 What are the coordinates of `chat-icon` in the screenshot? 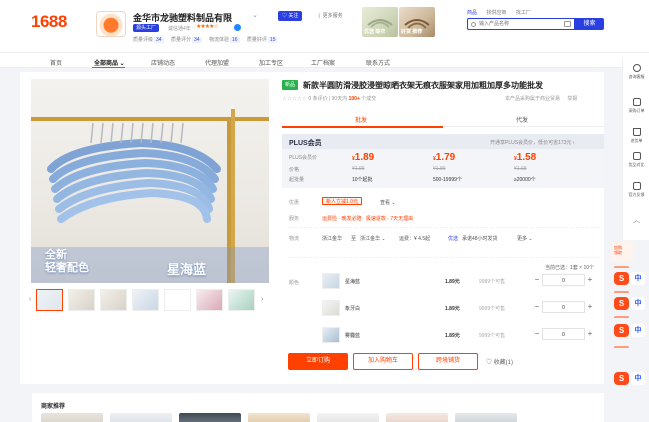 It's located at (636, 68).